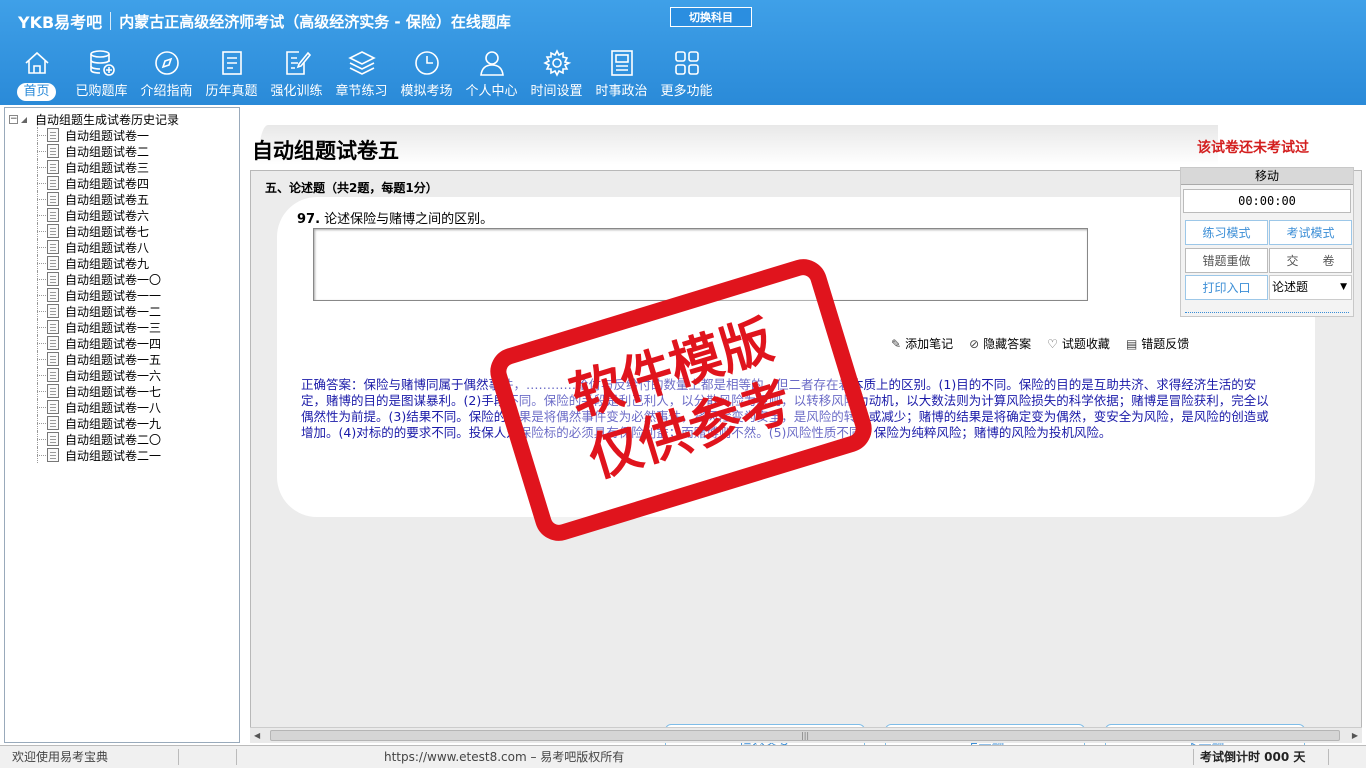 The width and height of the screenshot is (1366, 768). Describe the element at coordinates (711, 17) in the screenshot. I see `switch-subject-button: 切换科目` at that location.